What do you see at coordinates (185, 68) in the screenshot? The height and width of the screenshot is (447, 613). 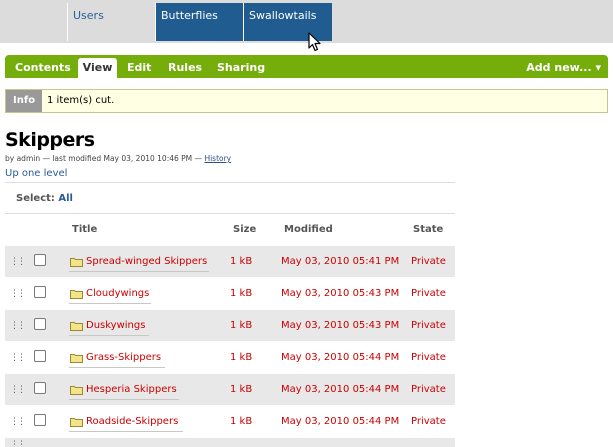 I see `tab-rules: Rules` at bounding box center [185, 68].